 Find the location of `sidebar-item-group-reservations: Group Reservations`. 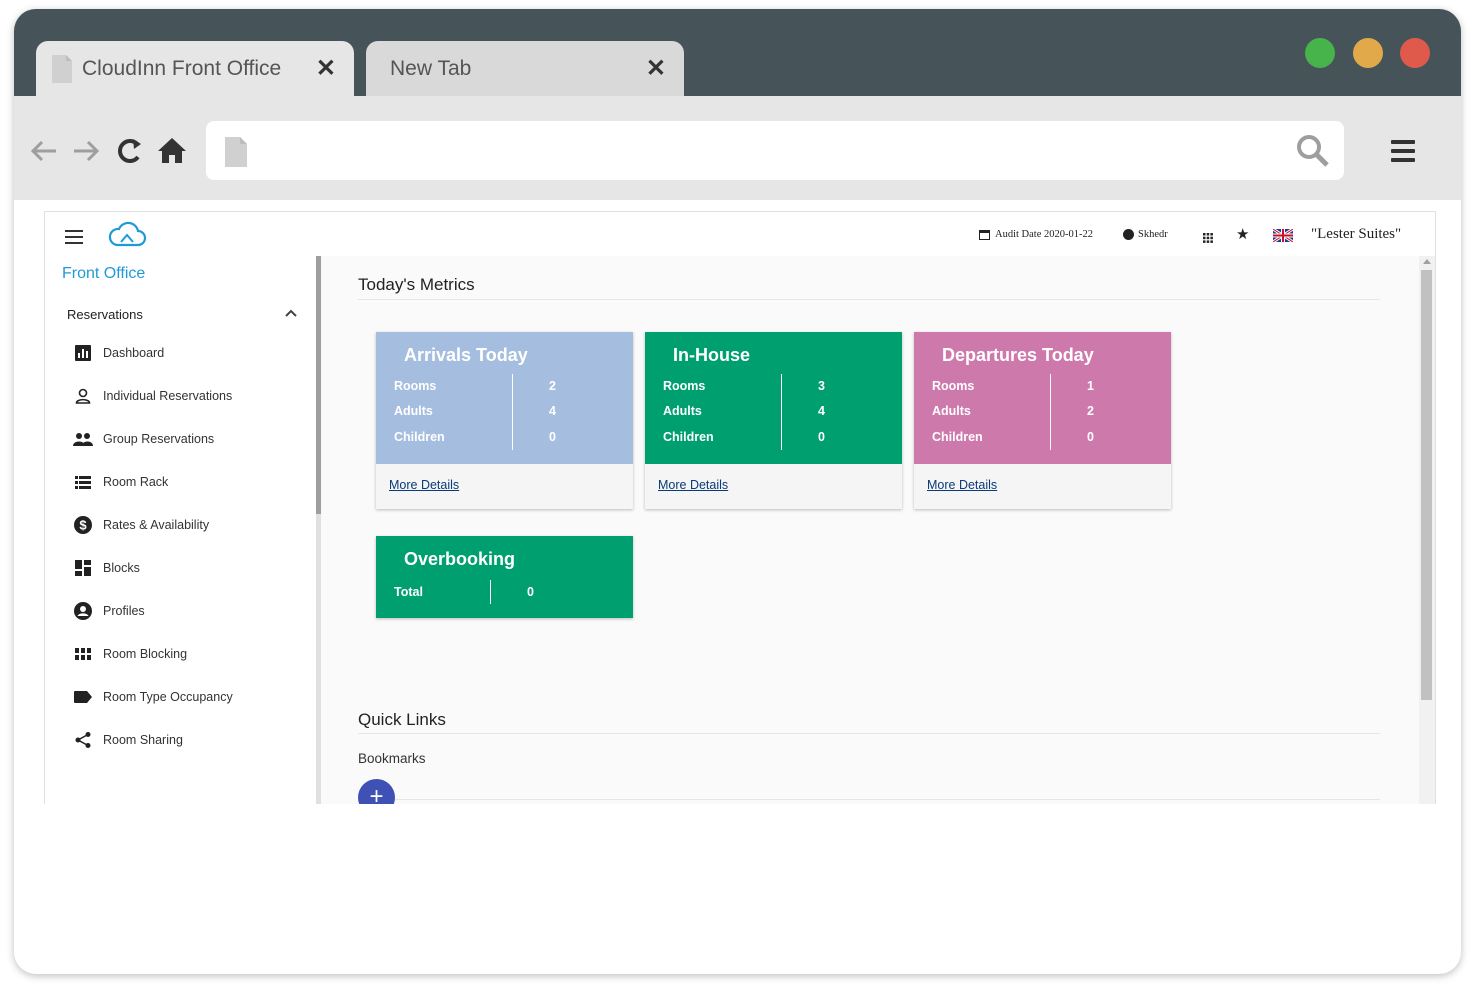

sidebar-item-group-reservations: Group Reservations is located at coordinates (143, 439).